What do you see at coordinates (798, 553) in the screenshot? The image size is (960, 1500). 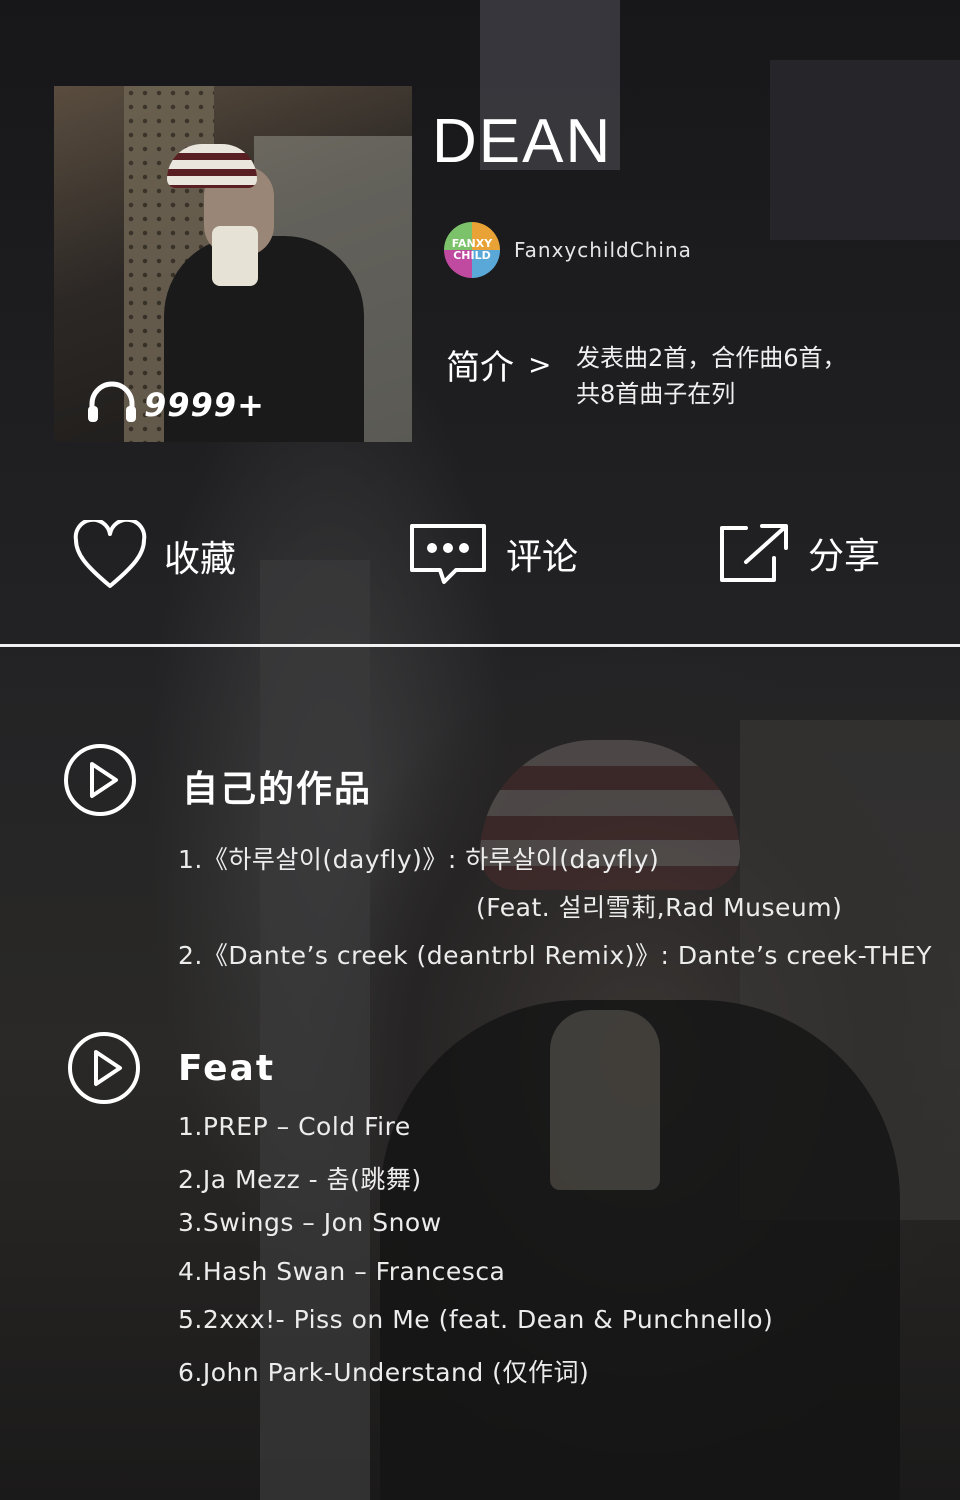 I see `share-button: 分享` at bounding box center [798, 553].